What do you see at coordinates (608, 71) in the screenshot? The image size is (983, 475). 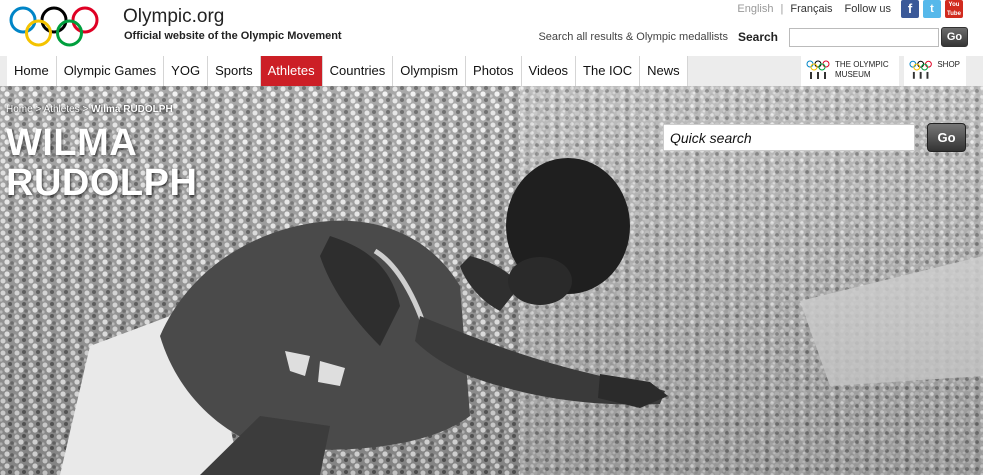 I see `nav-item-the-ioc: The IOC` at bounding box center [608, 71].